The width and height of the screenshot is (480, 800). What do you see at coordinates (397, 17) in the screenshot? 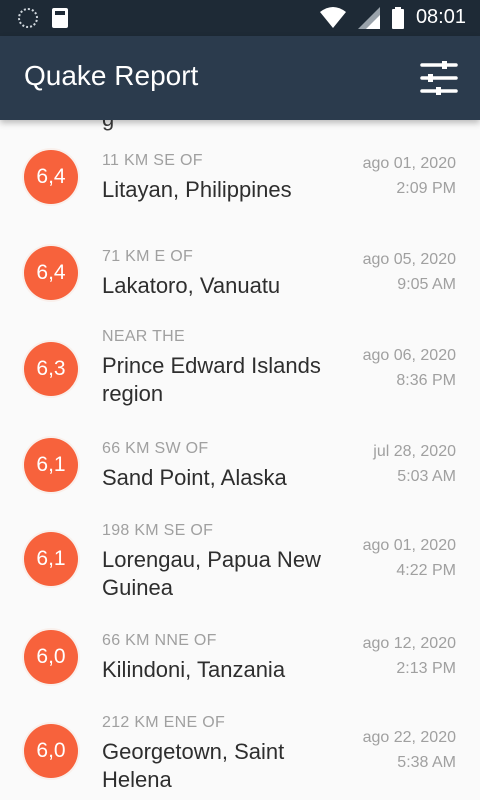
I see `battery-icon` at bounding box center [397, 17].